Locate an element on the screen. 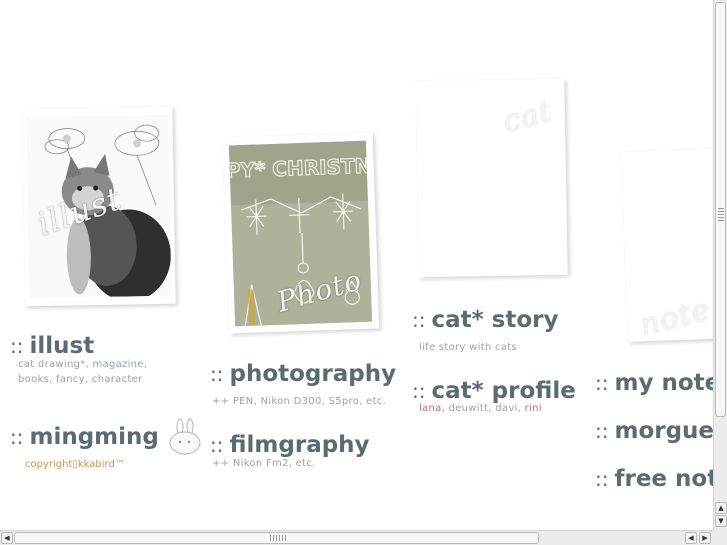  free-note-title: free note is located at coordinates (663, 479).